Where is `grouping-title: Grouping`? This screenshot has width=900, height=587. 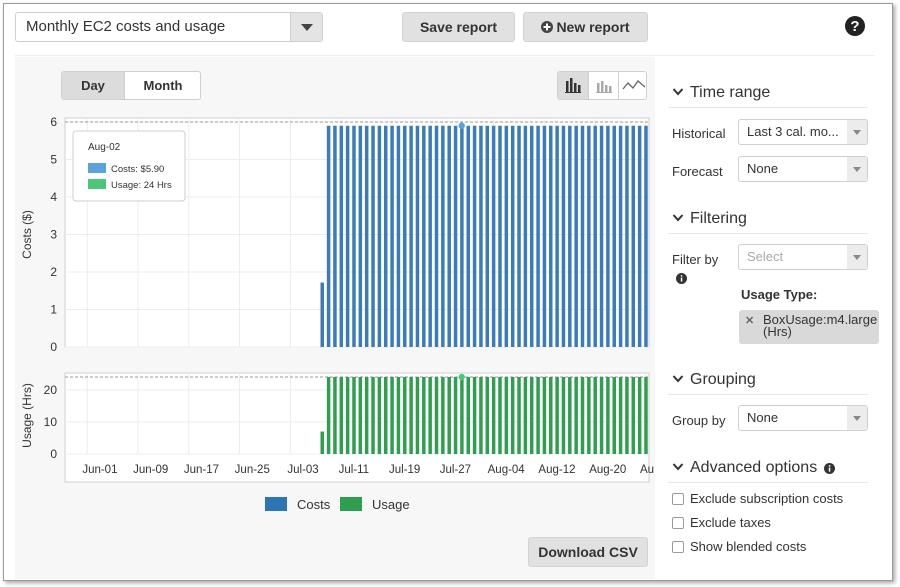 grouping-title: Grouping is located at coordinates (723, 379).